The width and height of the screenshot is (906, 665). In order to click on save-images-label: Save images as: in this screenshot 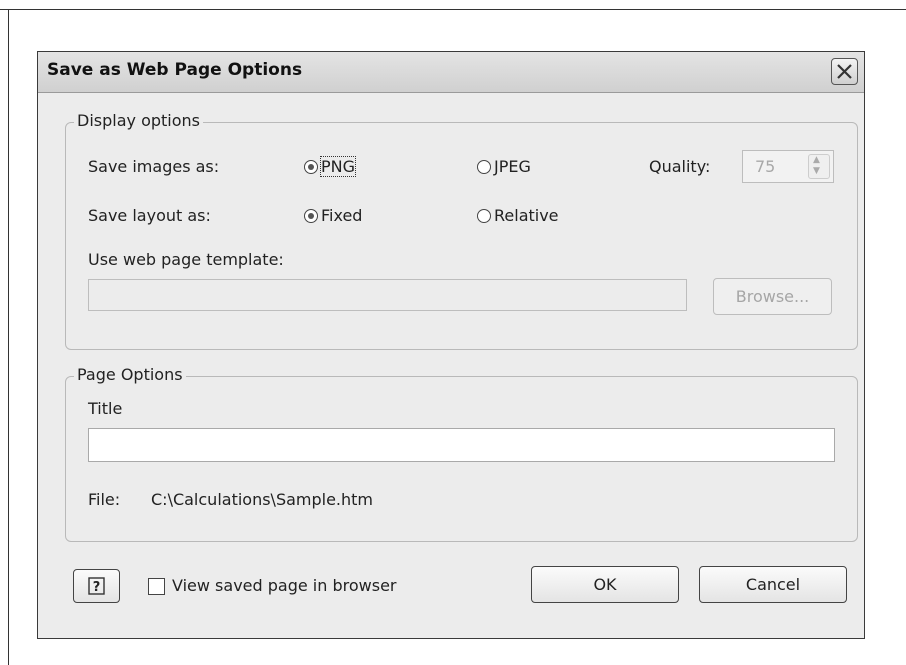, I will do `click(154, 166)`.